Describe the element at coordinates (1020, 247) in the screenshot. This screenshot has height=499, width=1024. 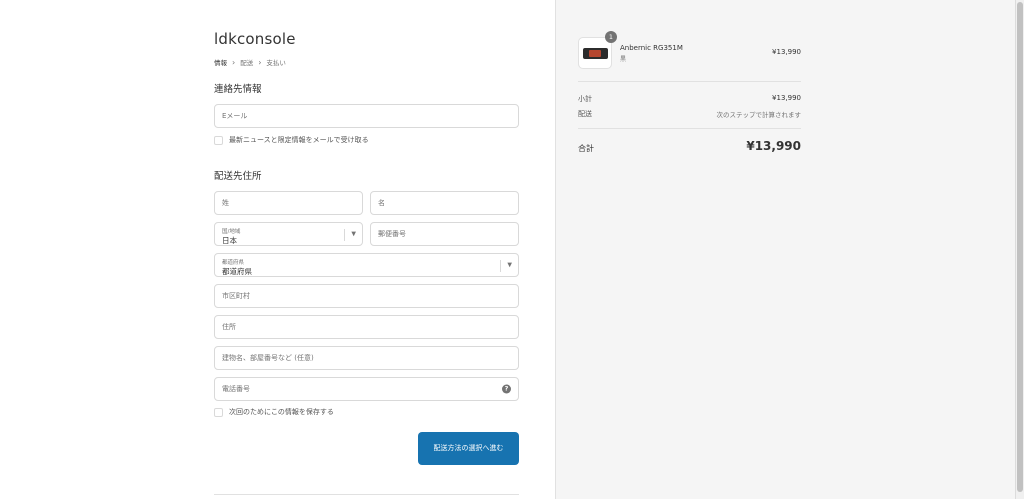
I see `scrollbar-thumb` at that location.